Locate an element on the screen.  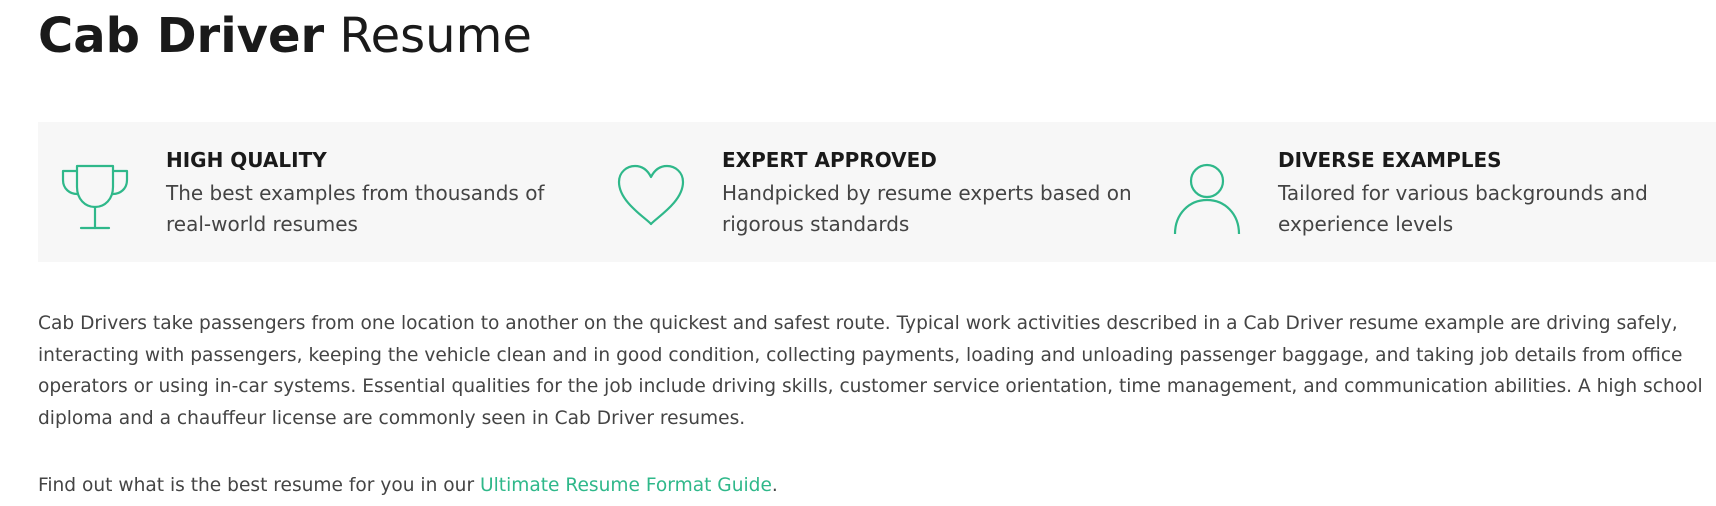
page-title: Cab Driver Resume is located at coordinates (285, 36).